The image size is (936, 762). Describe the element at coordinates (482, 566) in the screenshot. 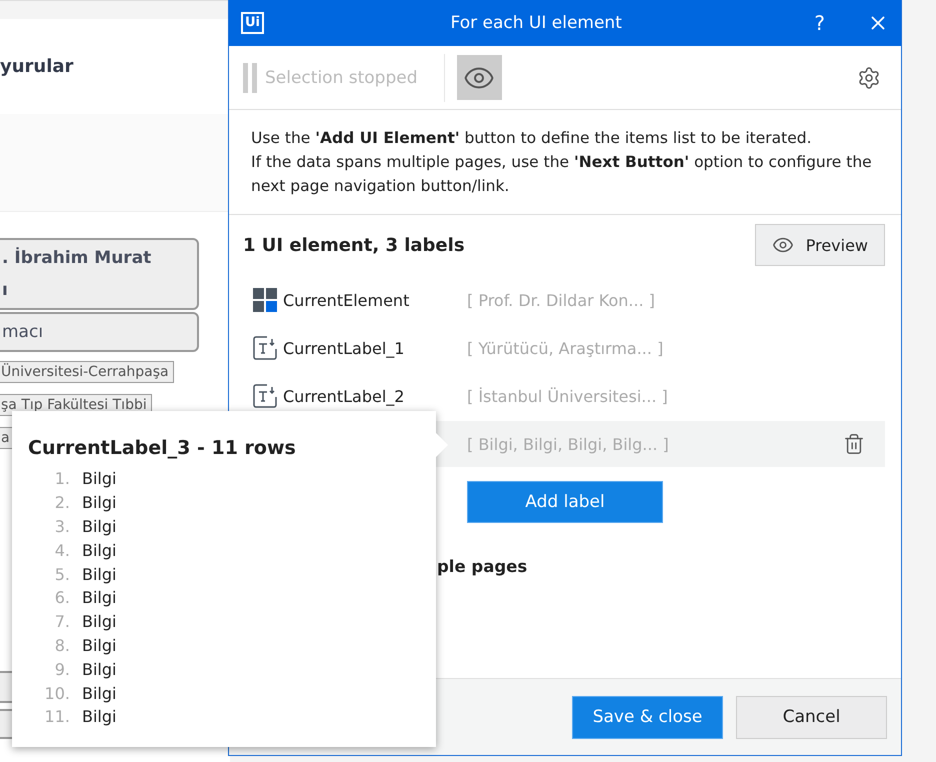

I see `pages-option-label: ple pages` at that location.